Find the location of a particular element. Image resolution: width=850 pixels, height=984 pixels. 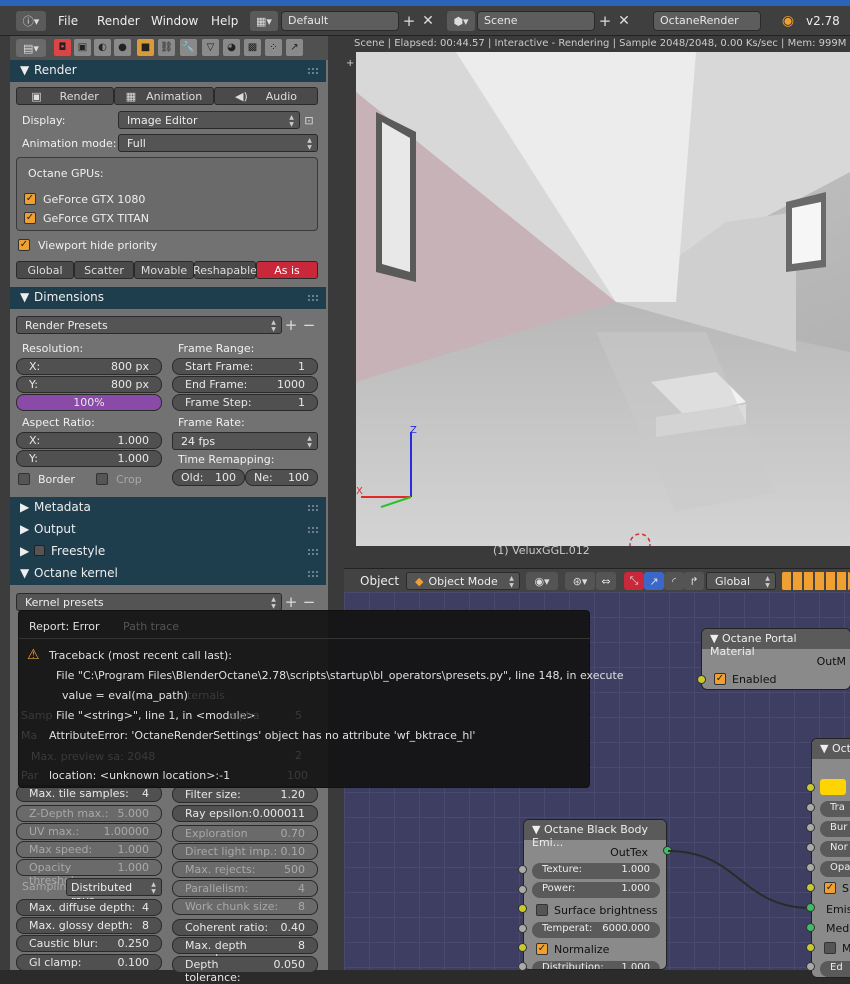

animation-button: ▦ Animation is located at coordinates (164, 96).